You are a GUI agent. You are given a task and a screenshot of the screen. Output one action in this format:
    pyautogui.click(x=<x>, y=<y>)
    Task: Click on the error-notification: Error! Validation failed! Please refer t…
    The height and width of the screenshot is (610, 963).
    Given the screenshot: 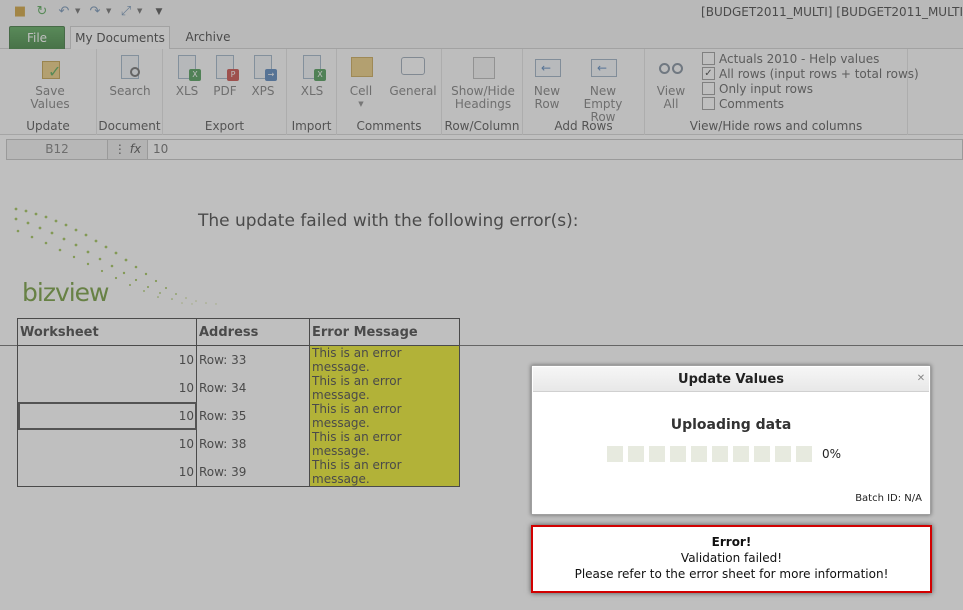 What is the action you would take?
    pyautogui.click(x=731, y=559)
    